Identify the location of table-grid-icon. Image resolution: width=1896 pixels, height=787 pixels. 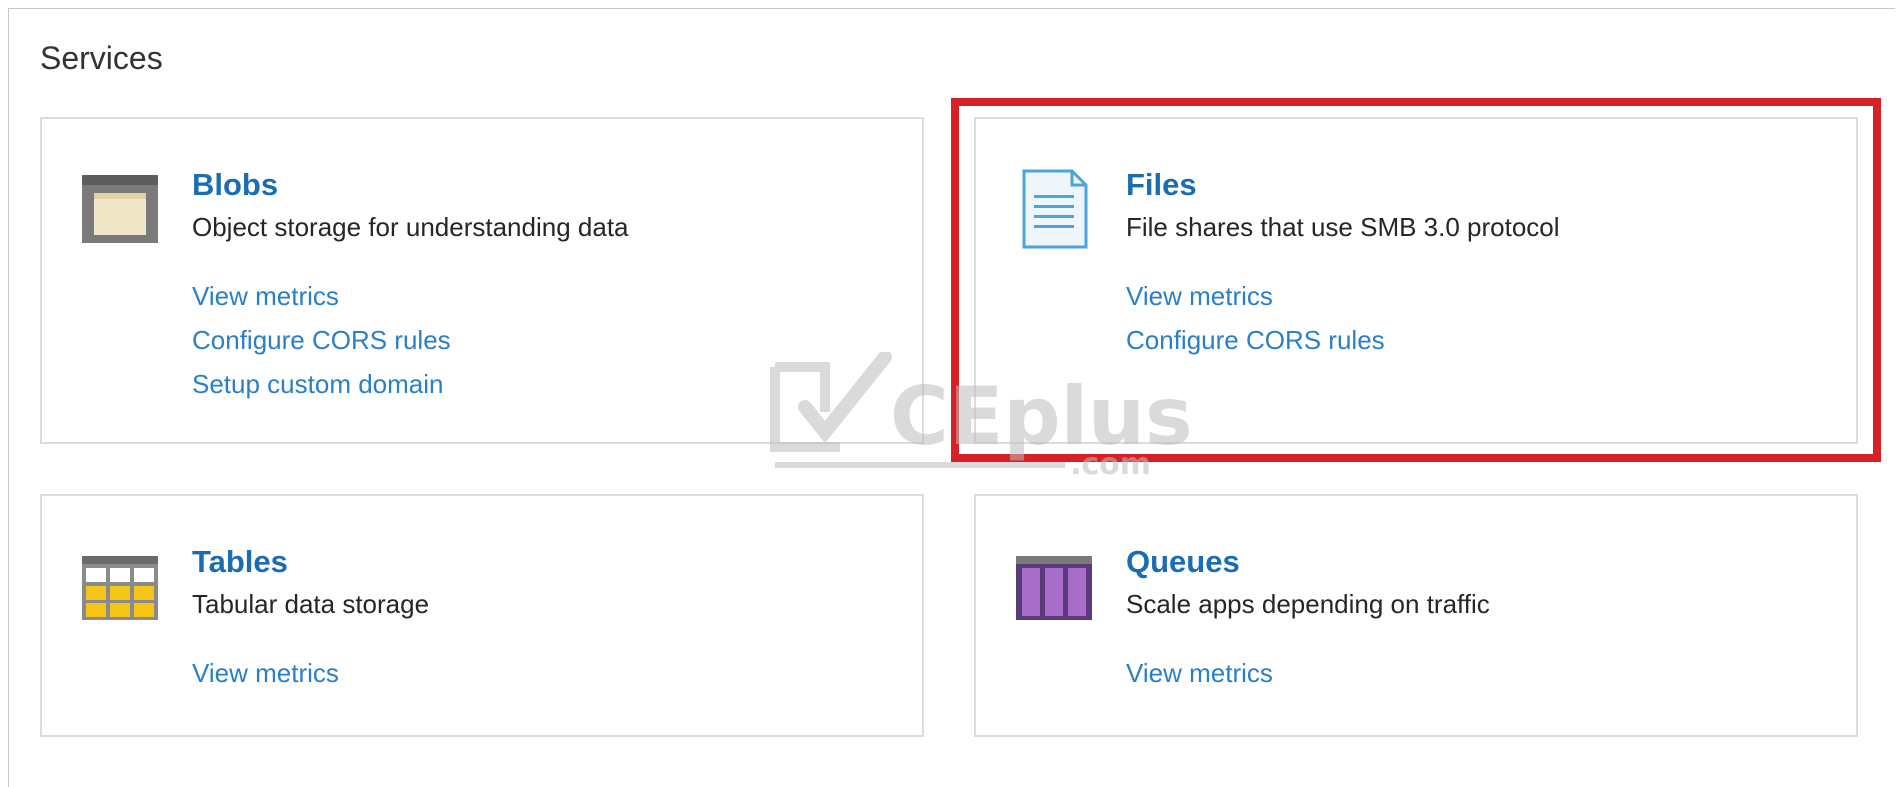
(120, 586).